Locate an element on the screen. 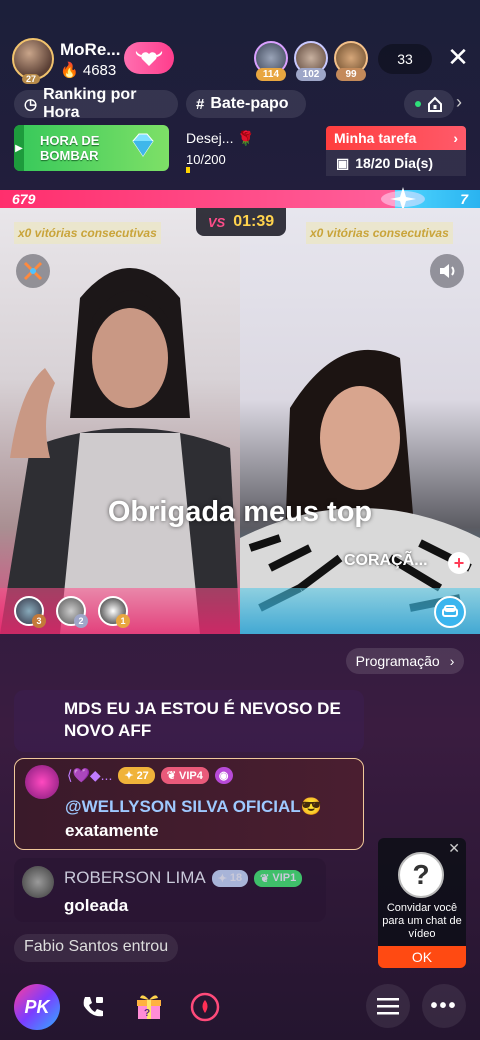 This screenshot has height=1040, width=480. wish-progress-bar is located at coordinates (188, 170).